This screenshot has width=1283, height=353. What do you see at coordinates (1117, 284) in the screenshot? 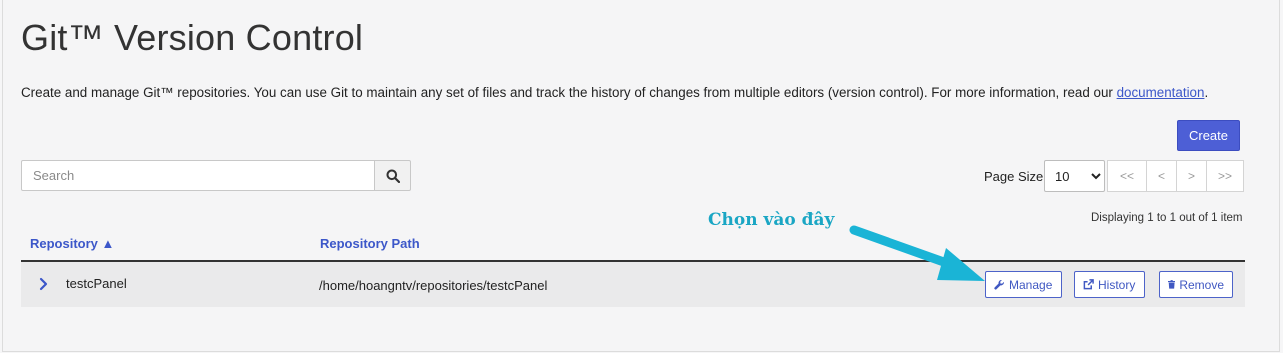
I see `history-label: History` at bounding box center [1117, 284].